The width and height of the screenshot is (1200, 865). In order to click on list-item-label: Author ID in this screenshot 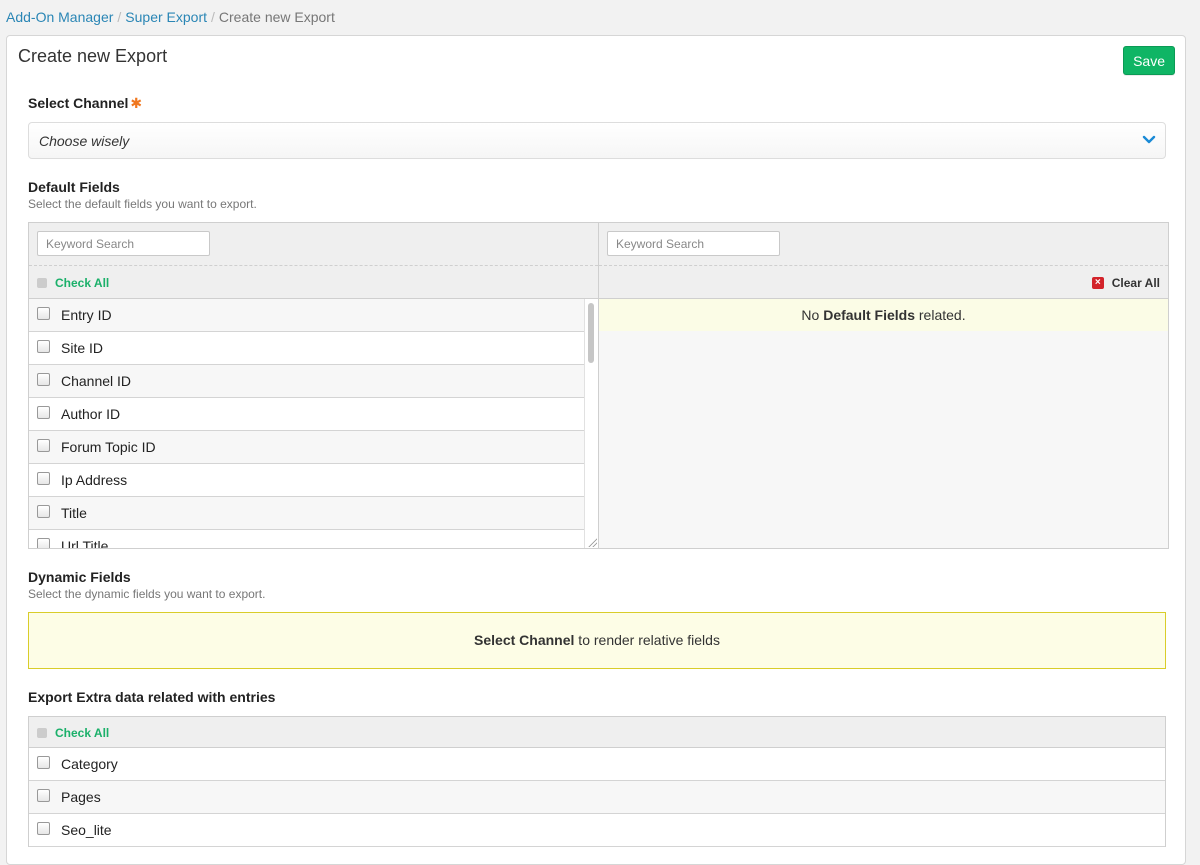, I will do `click(91, 414)`.